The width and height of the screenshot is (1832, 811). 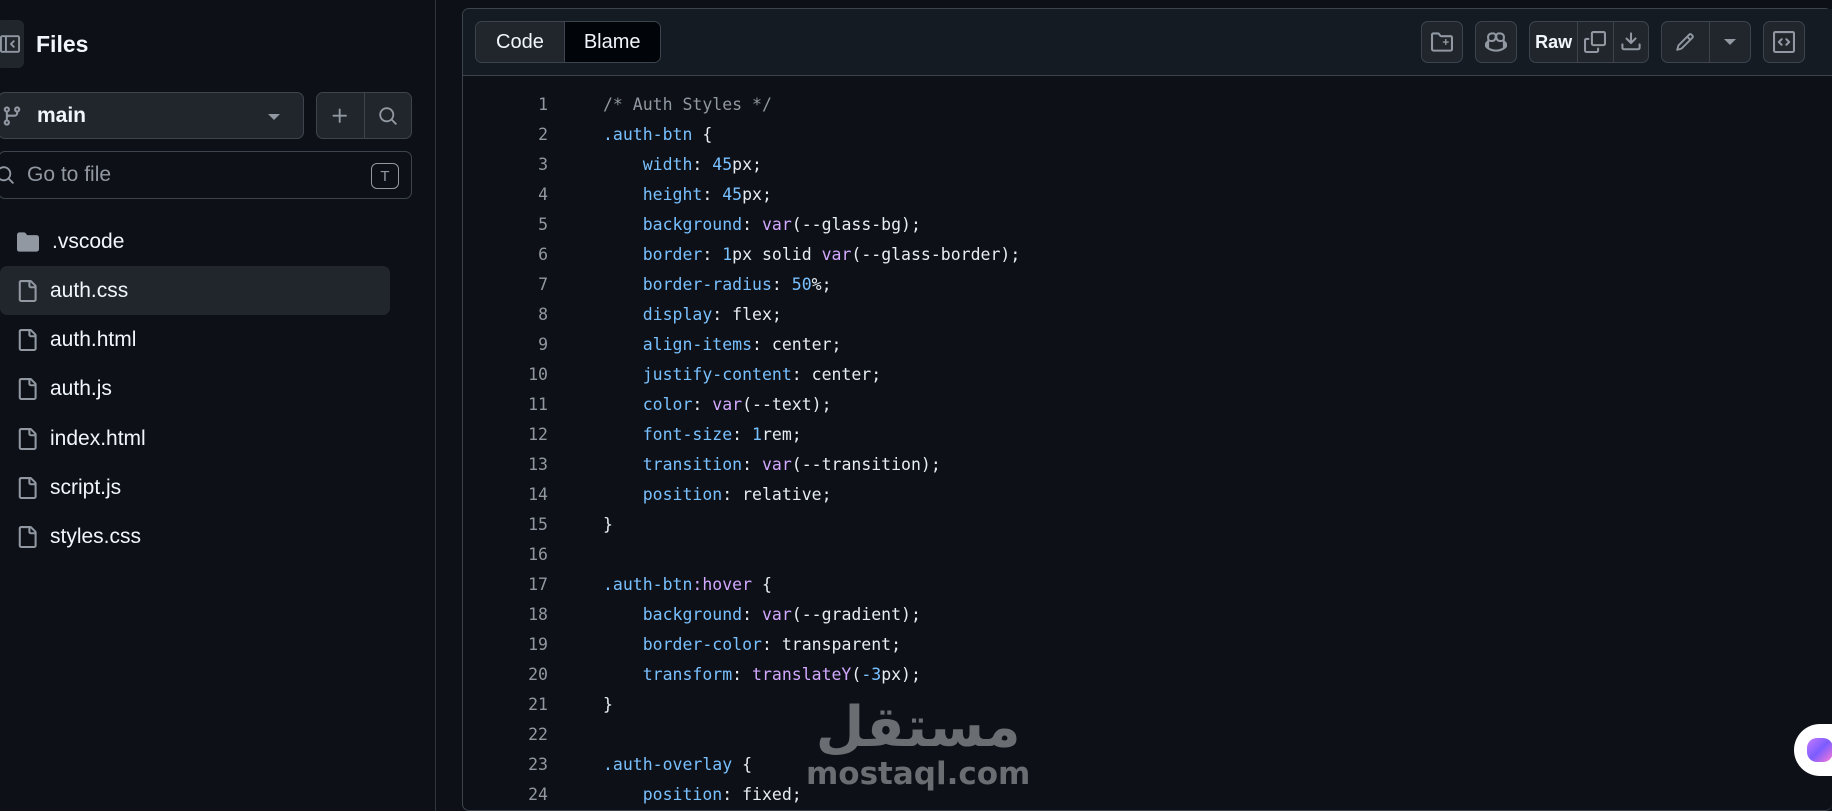 I want to click on code-line: 21}, so click(x=1147, y=704).